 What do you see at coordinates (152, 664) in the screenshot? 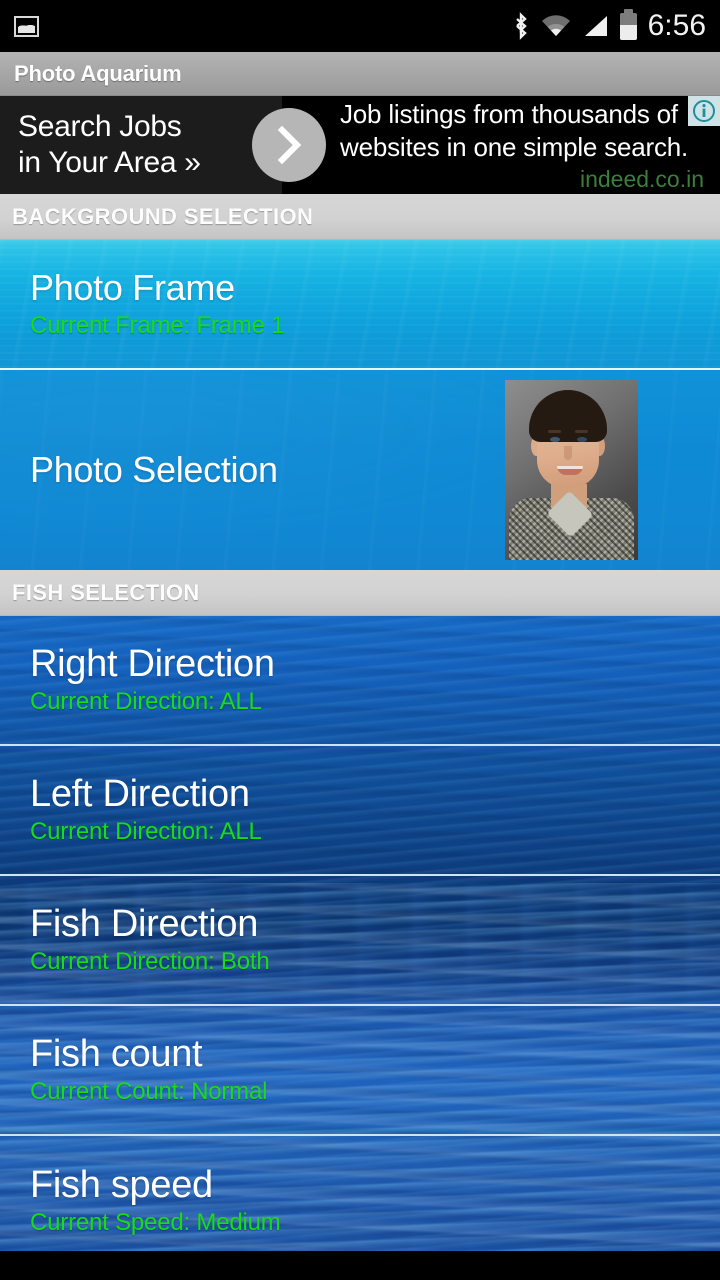
I see `list-item-title: Right Direction` at bounding box center [152, 664].